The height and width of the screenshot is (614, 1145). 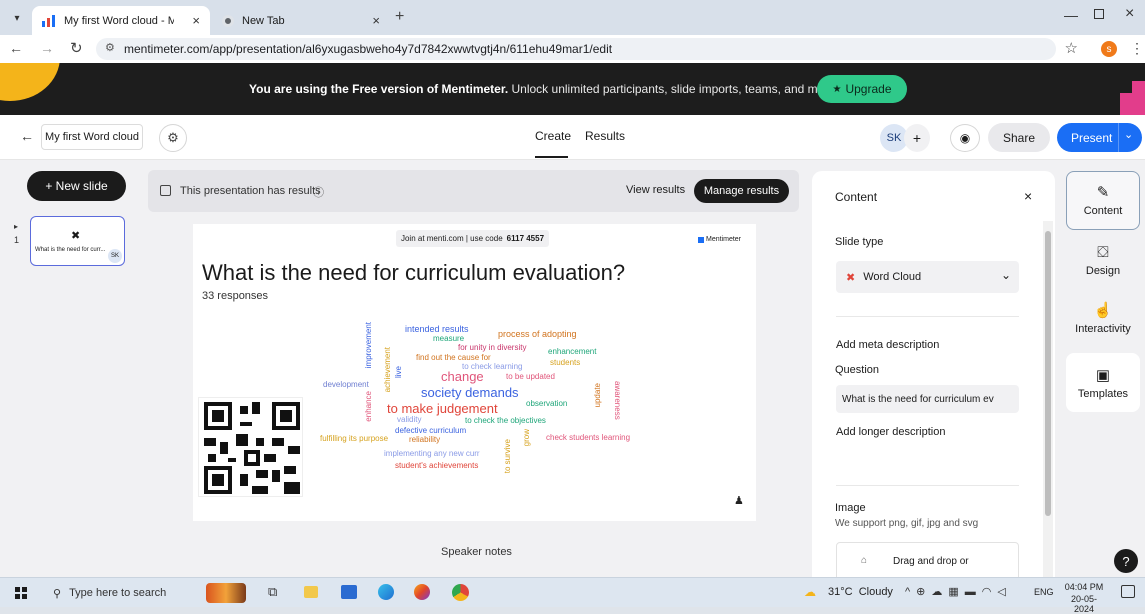 I want to click on word: implementing any new curr, so click(x=432, y=453).